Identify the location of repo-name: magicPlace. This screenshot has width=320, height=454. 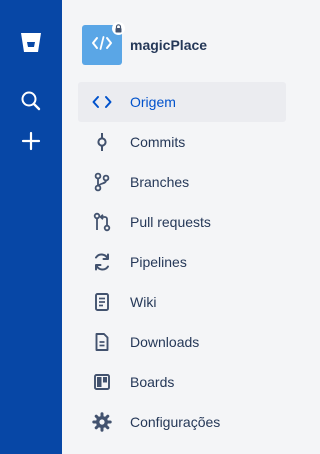
(168, 45).